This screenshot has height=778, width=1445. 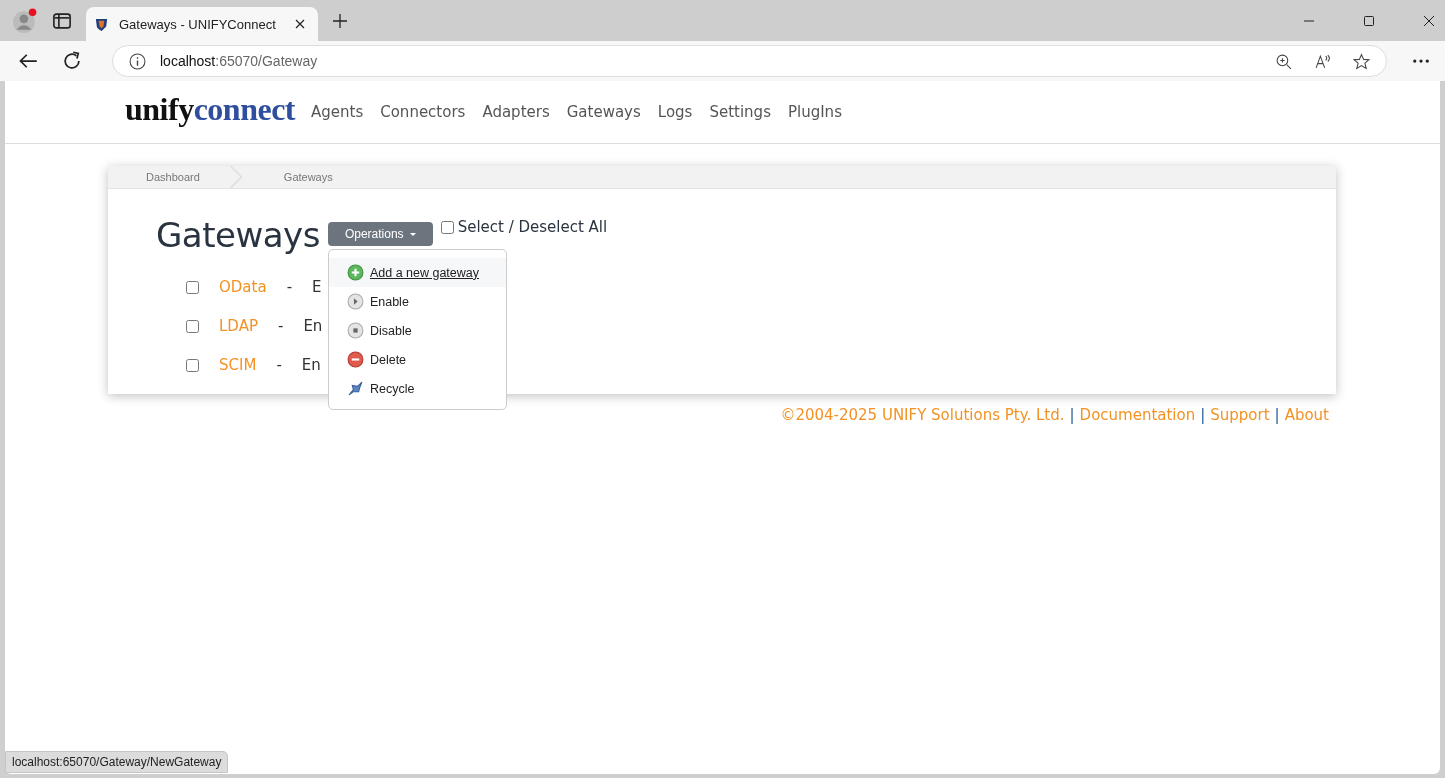 What do you see at coordinates (137, 61) in the screenshot?
I see `info-icon` at bounding box center [137, 61].